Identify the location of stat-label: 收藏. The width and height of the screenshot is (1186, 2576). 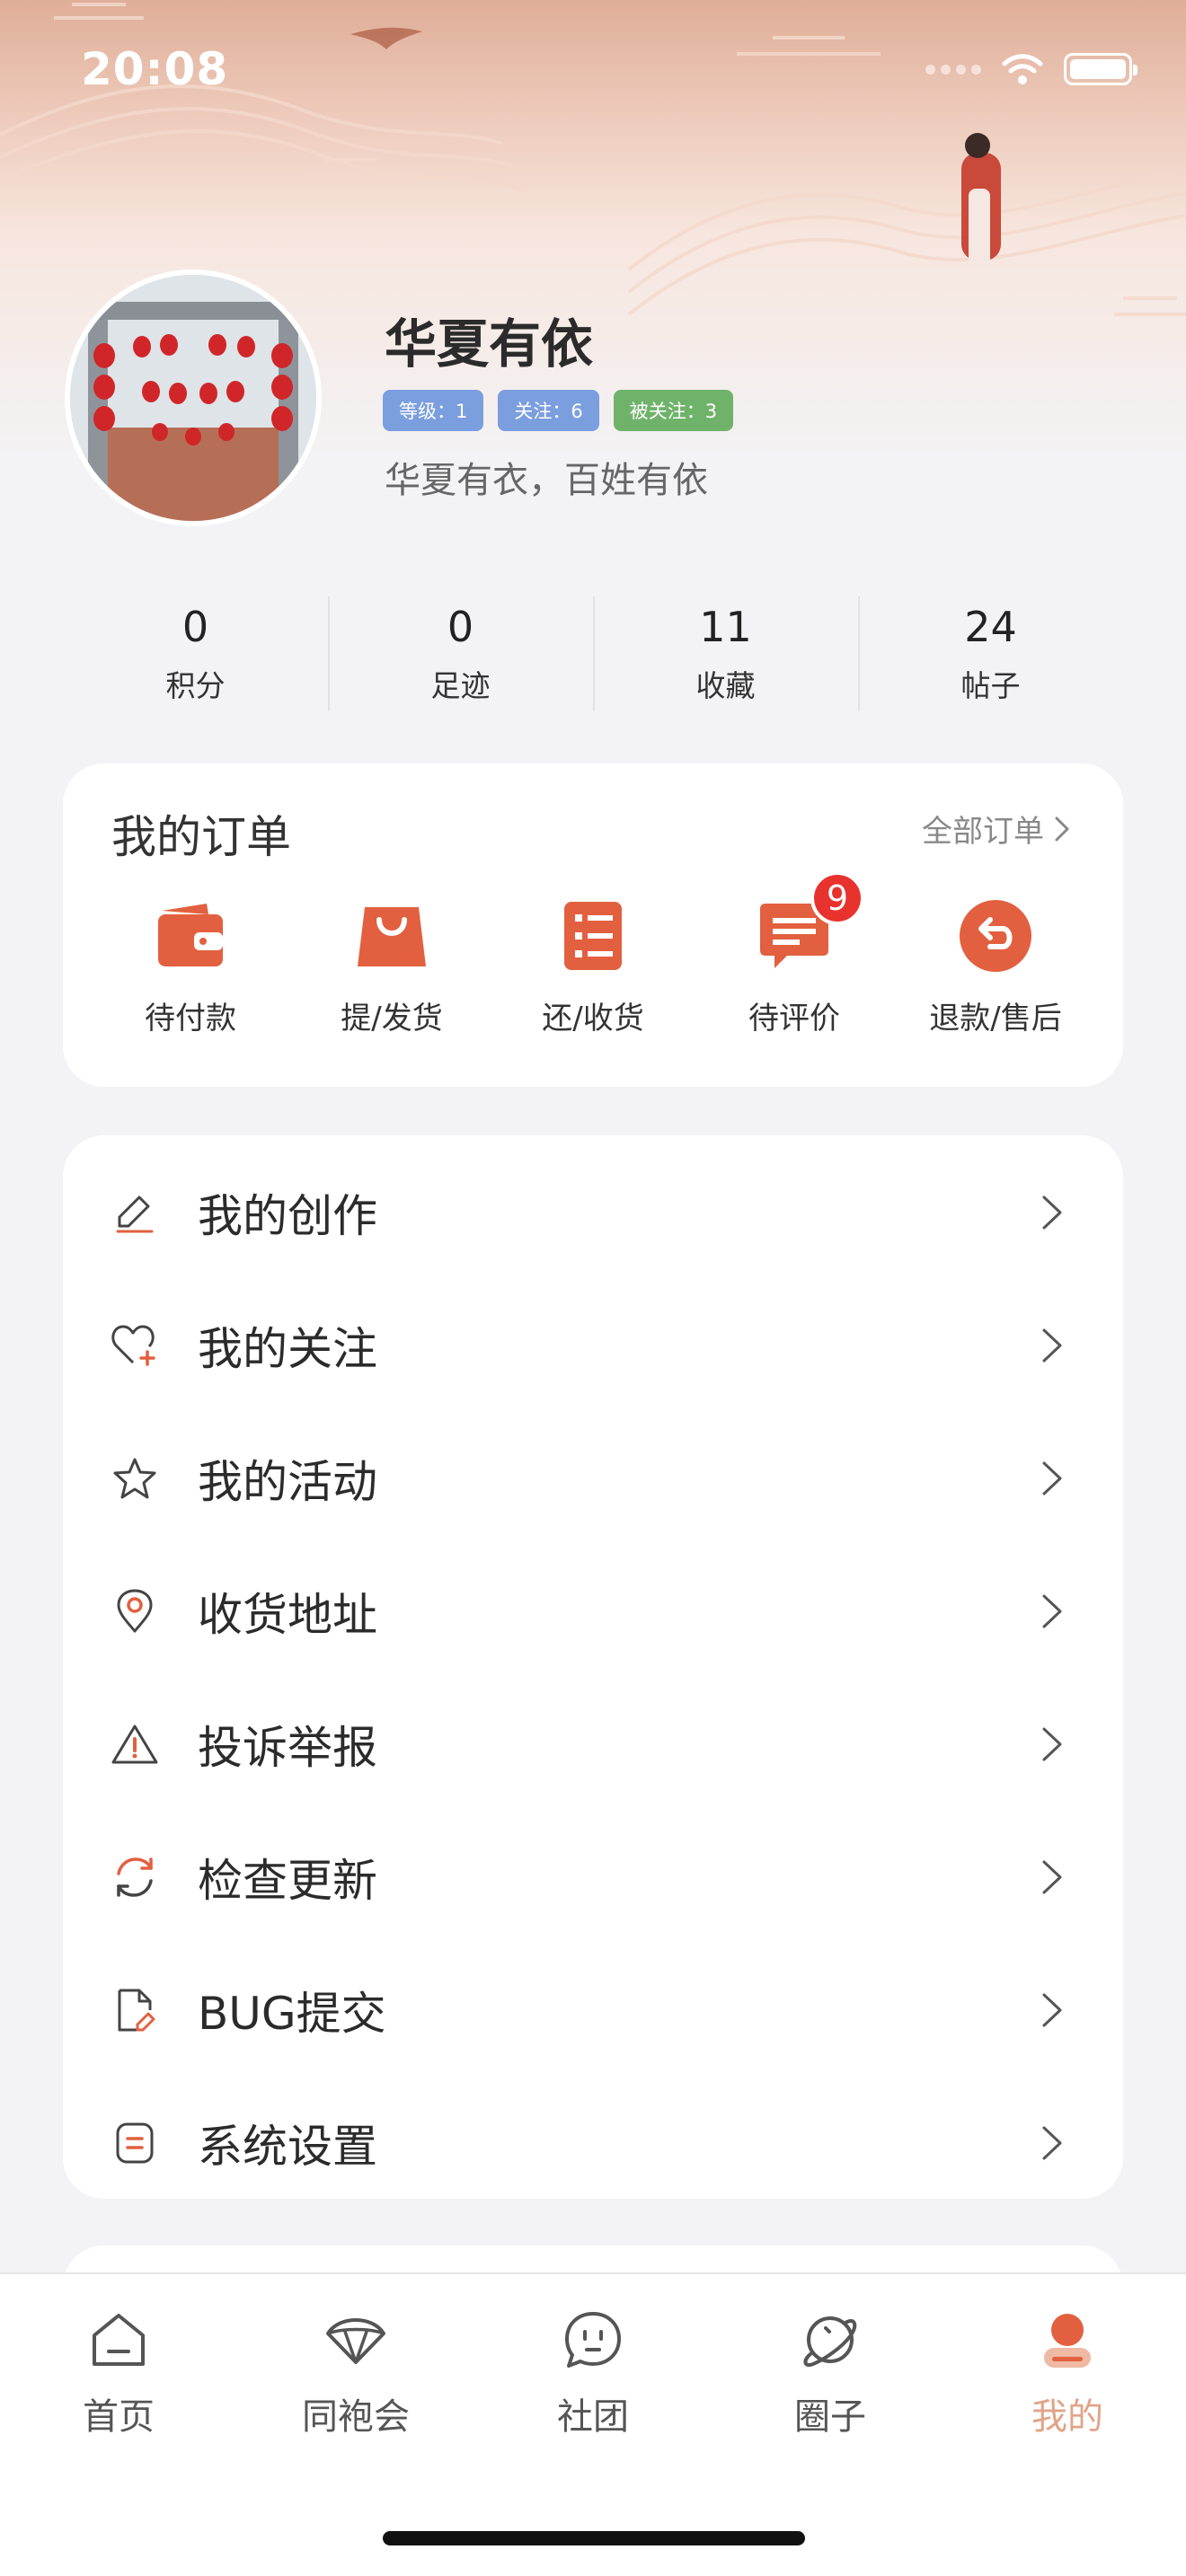
(725, 685).